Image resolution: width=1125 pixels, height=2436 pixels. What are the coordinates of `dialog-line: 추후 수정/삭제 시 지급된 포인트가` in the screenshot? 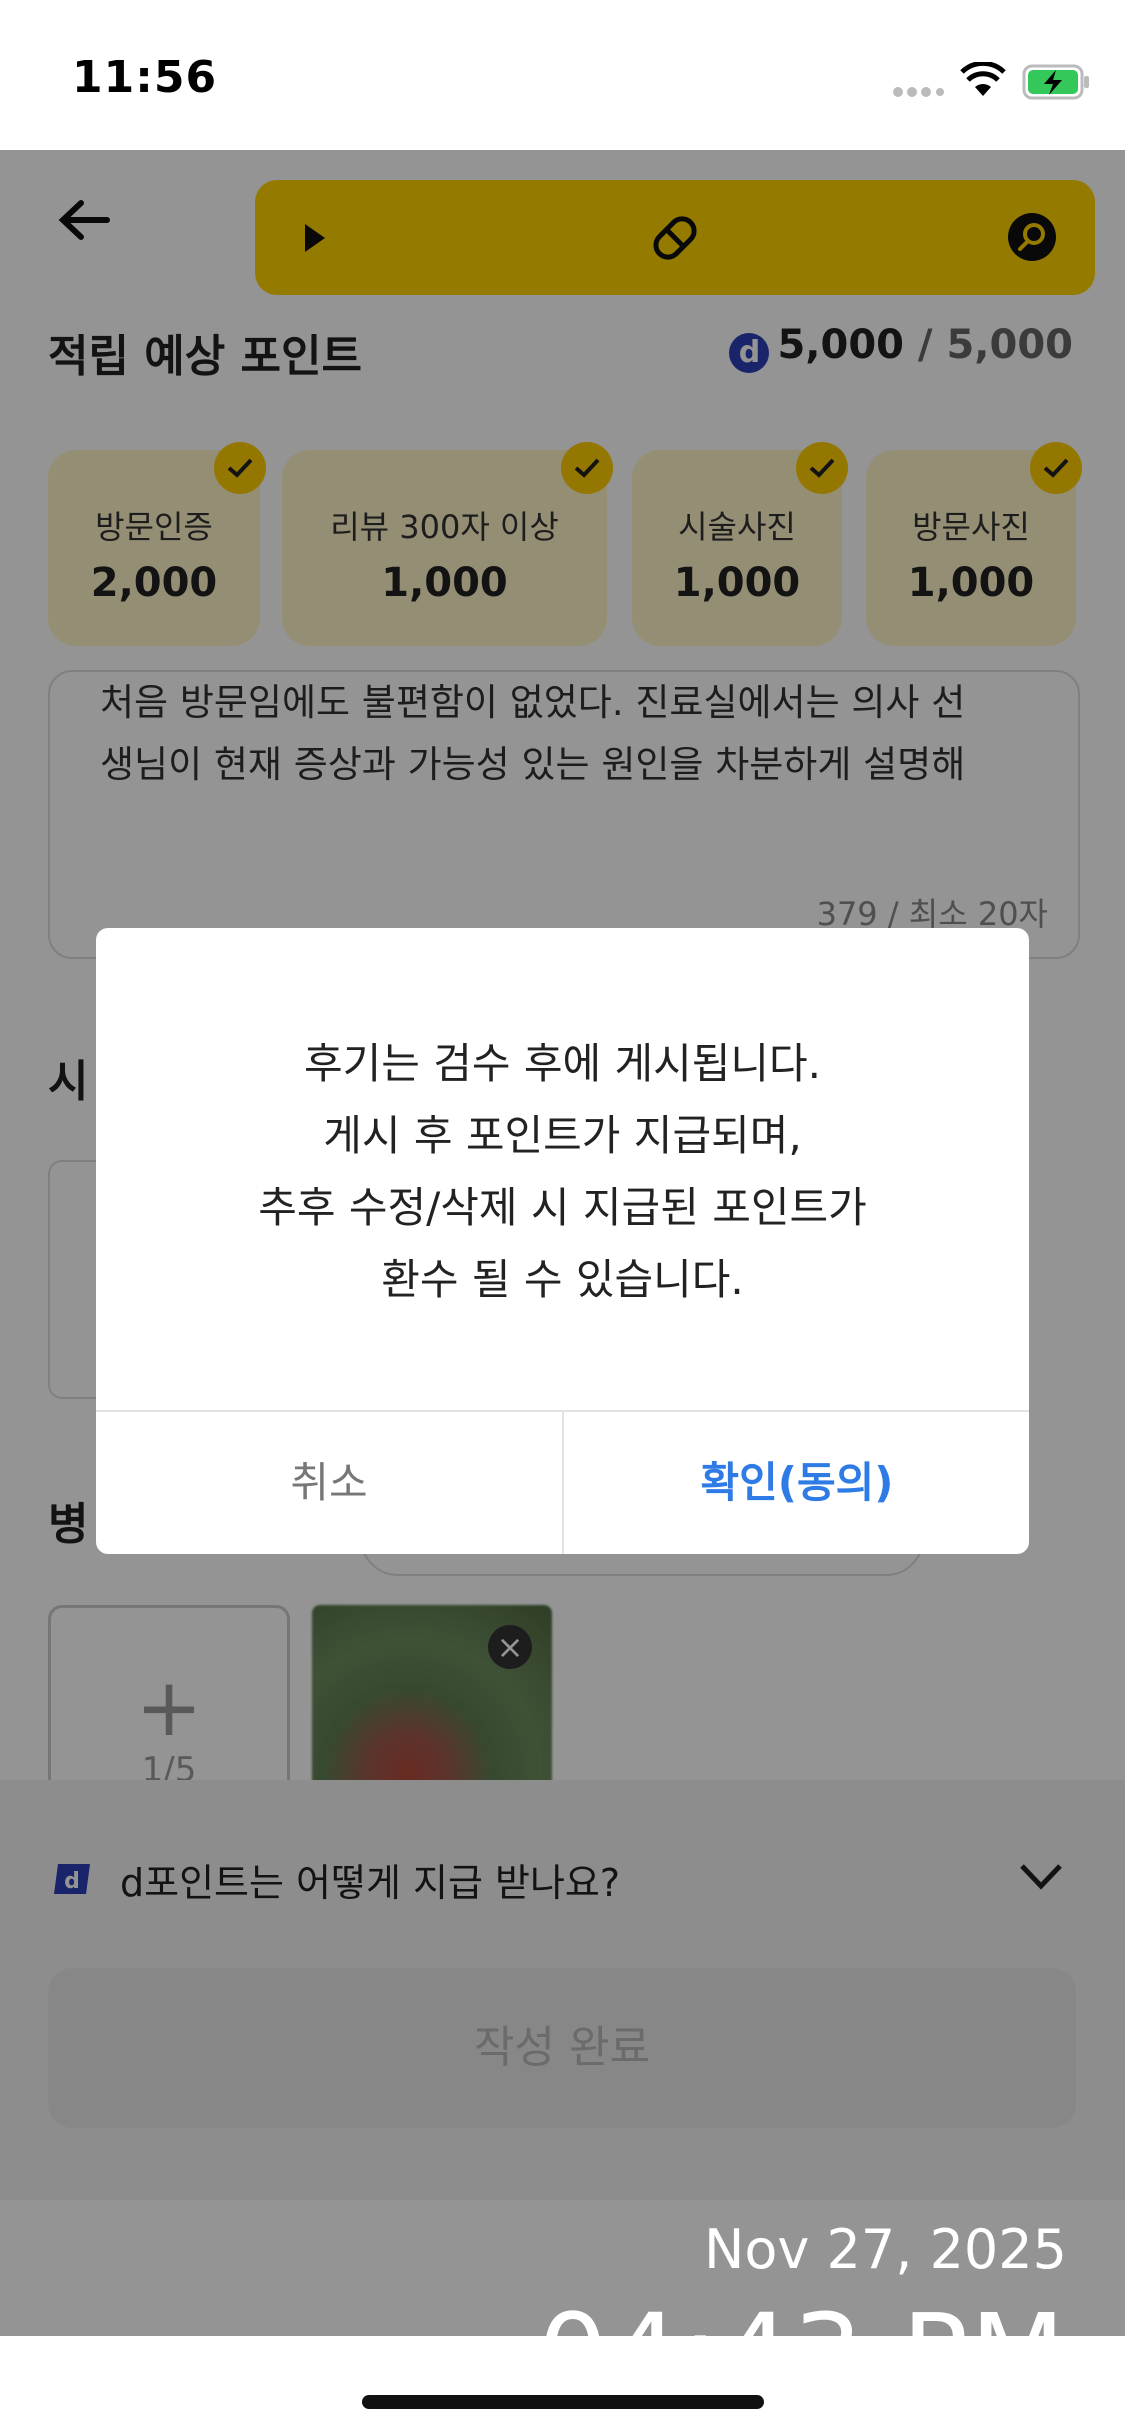 It's located at (562, 1207).